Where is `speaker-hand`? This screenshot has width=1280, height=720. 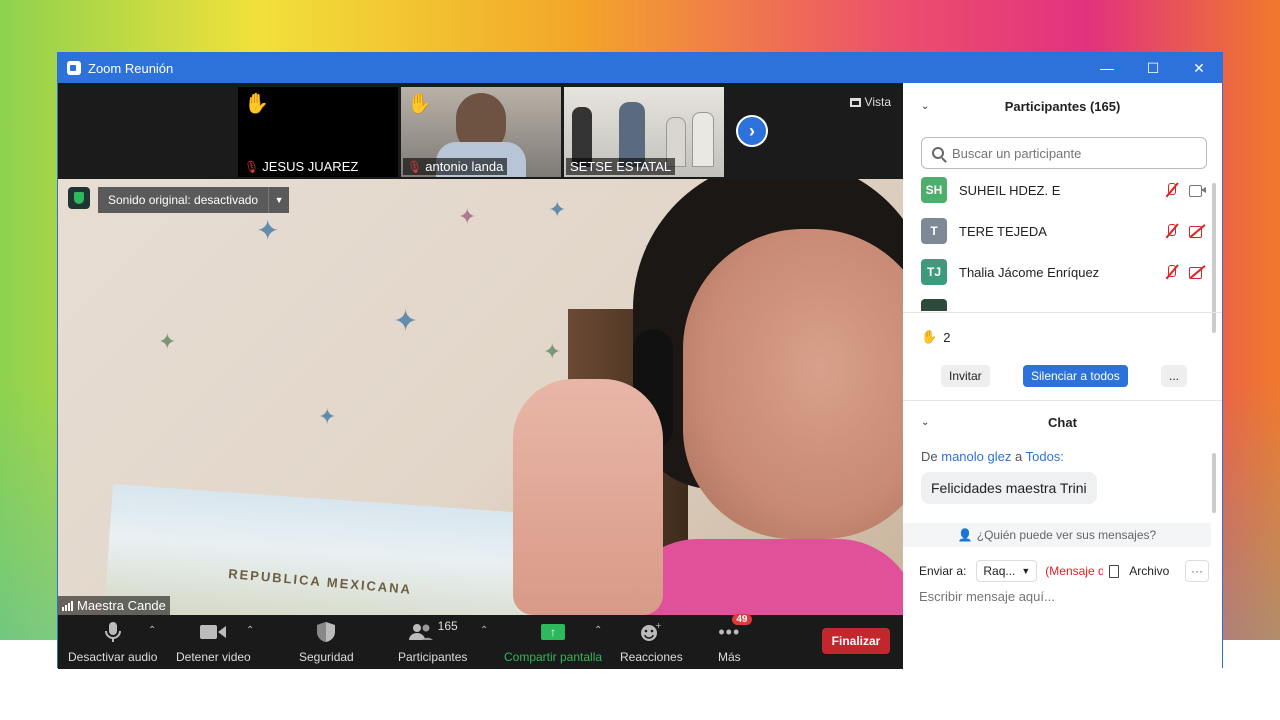
speaker-hand is located at coordinates (588, 497).